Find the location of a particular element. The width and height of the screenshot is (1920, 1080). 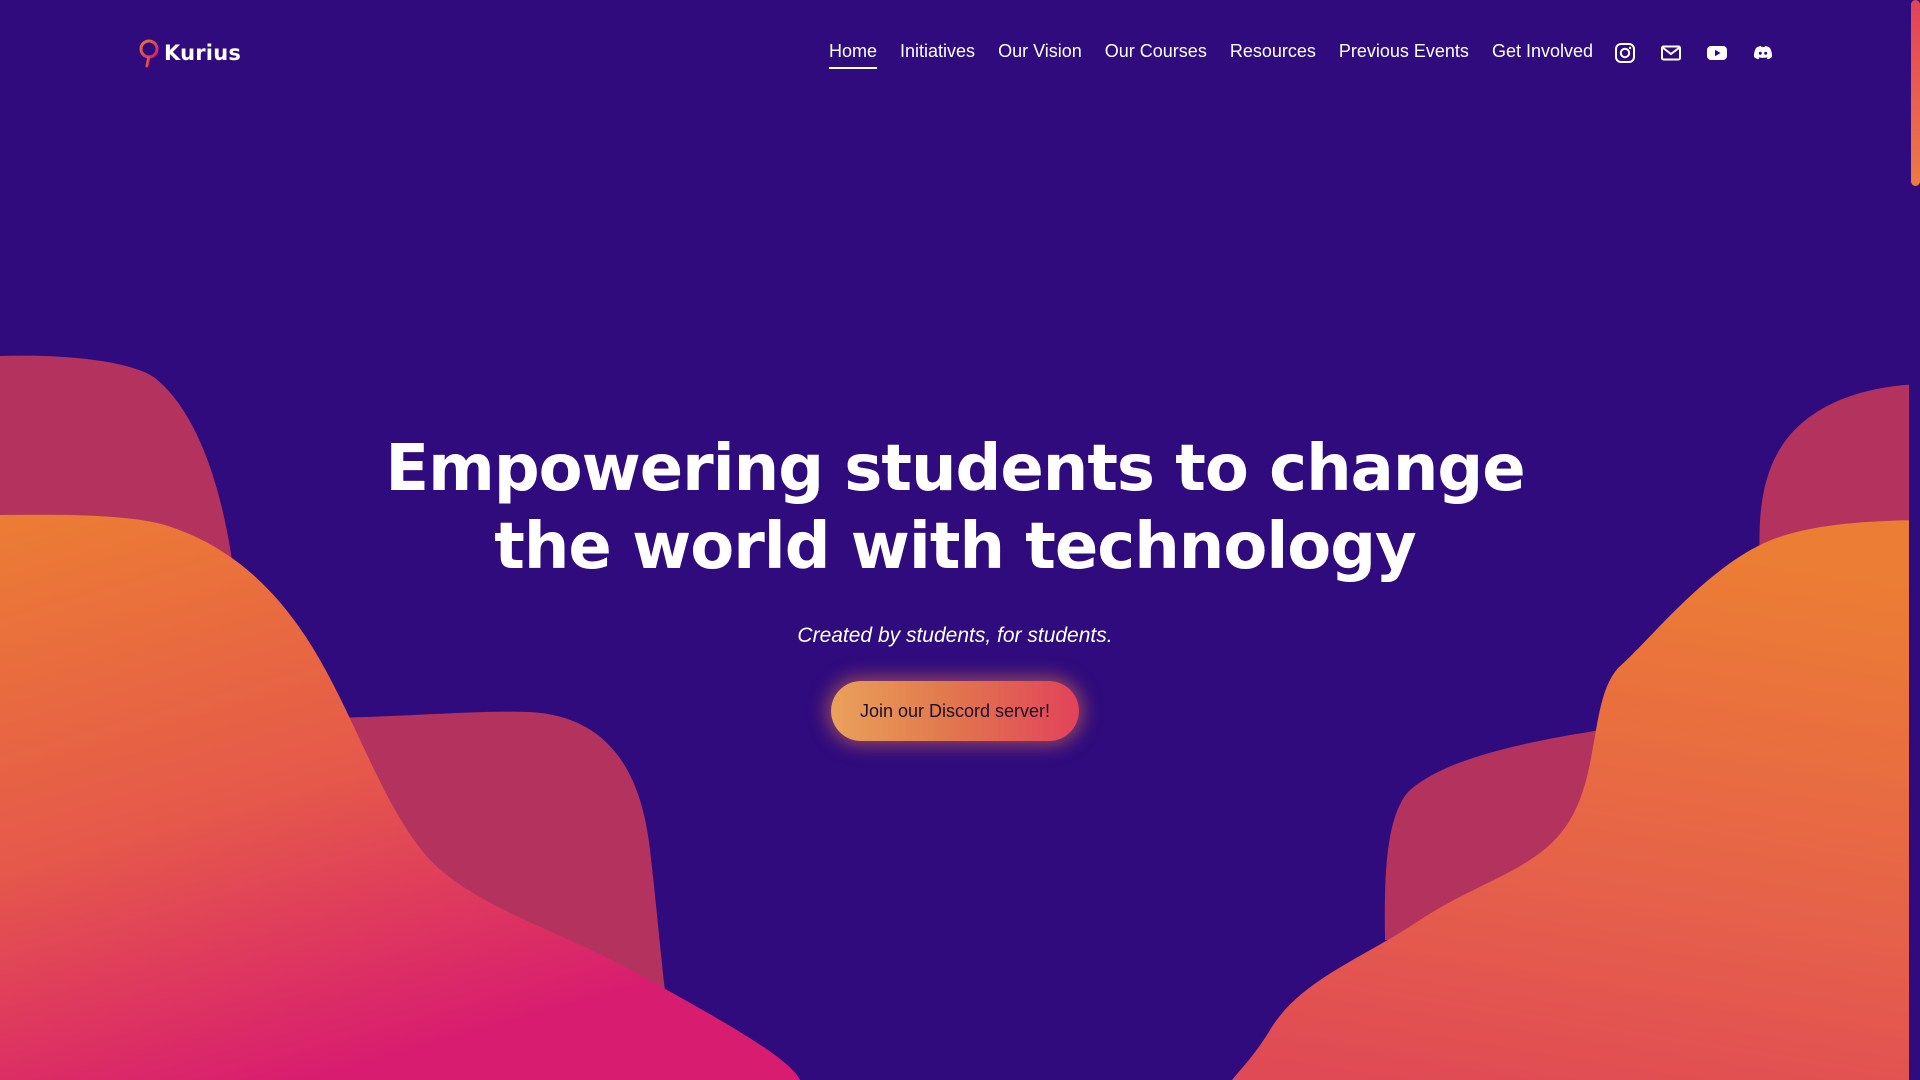

discord-icon is located at coordinates (1763, 53).